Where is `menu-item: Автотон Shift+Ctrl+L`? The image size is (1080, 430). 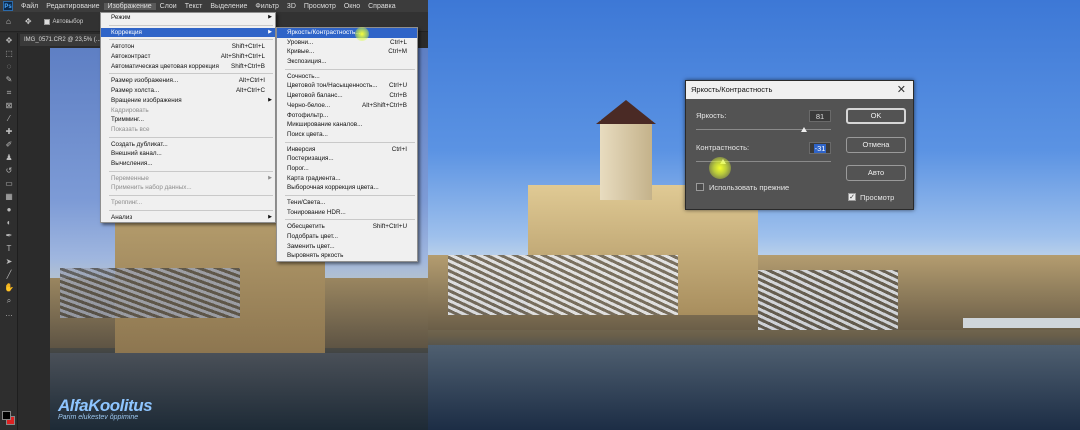 menu-item: Автотон Shift+Ctrl+L is located at coordinates (188, 47).